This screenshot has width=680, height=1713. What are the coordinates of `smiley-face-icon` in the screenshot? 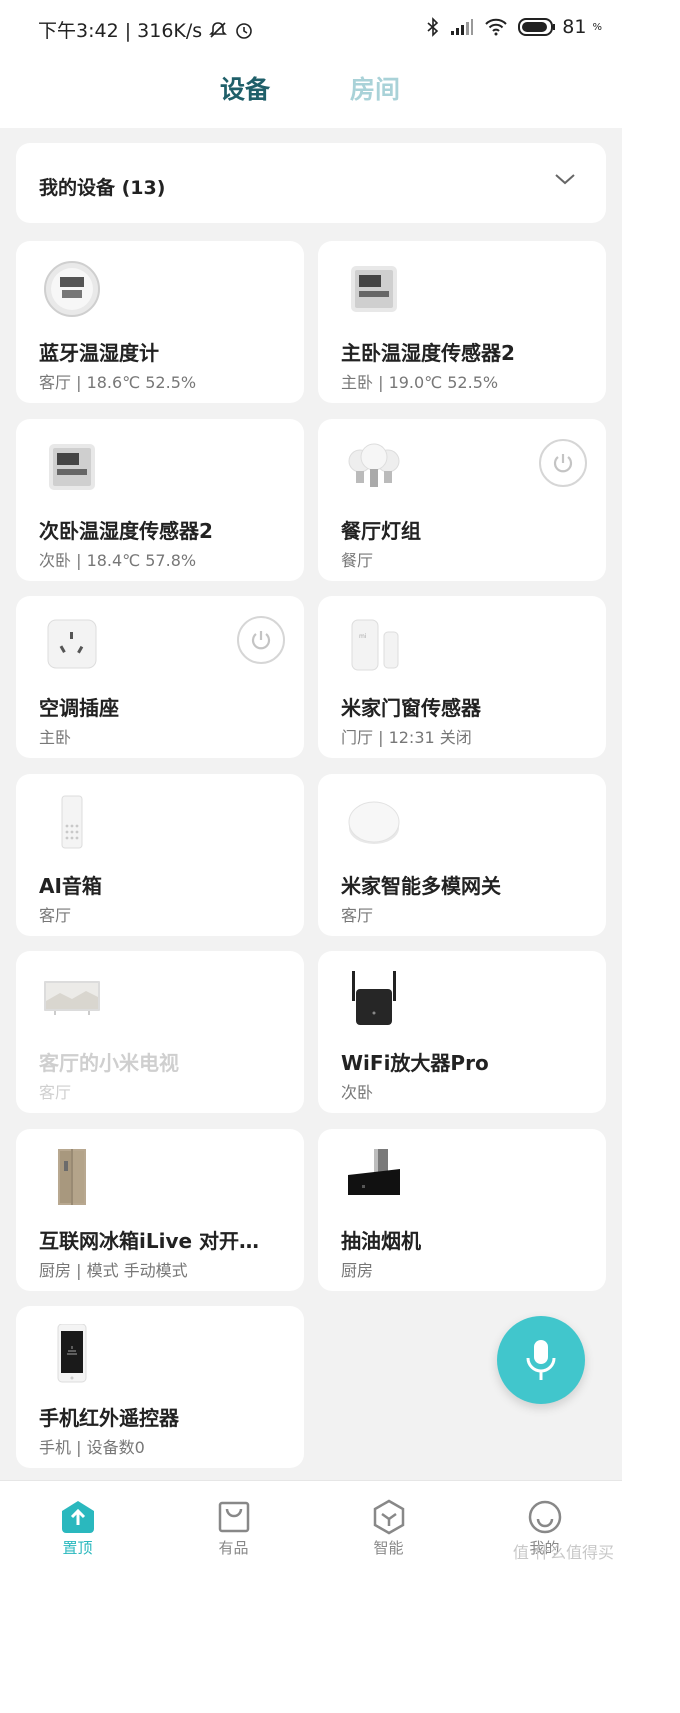 It's located at (544, 1517).